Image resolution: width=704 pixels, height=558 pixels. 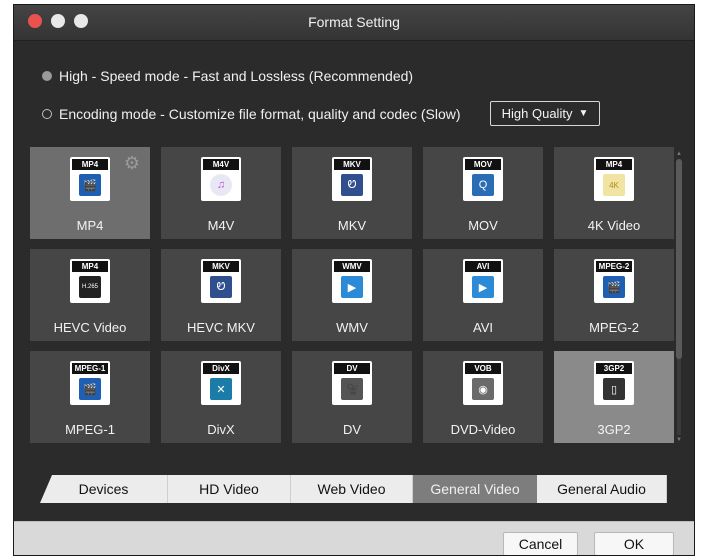 What do you see at coordinates (483, 185) in the screenshot?
I see `quicktime-icon: Q` at bounding box center [483, 185].